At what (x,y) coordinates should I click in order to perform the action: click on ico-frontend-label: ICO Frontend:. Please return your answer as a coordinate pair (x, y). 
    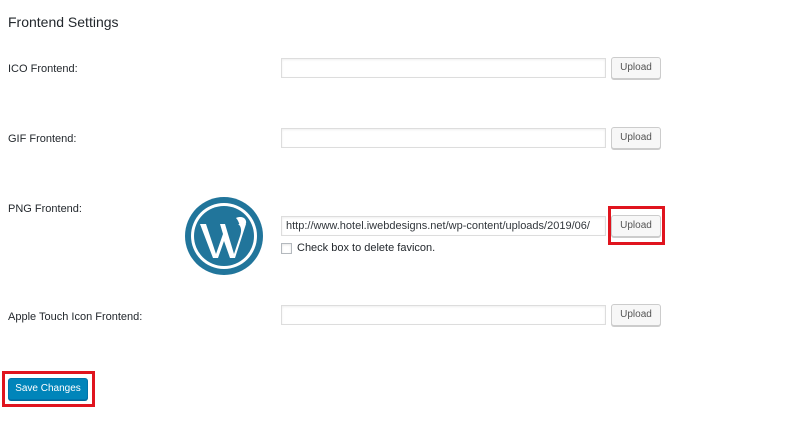
    Looking at the image, I should click on (43, 69).